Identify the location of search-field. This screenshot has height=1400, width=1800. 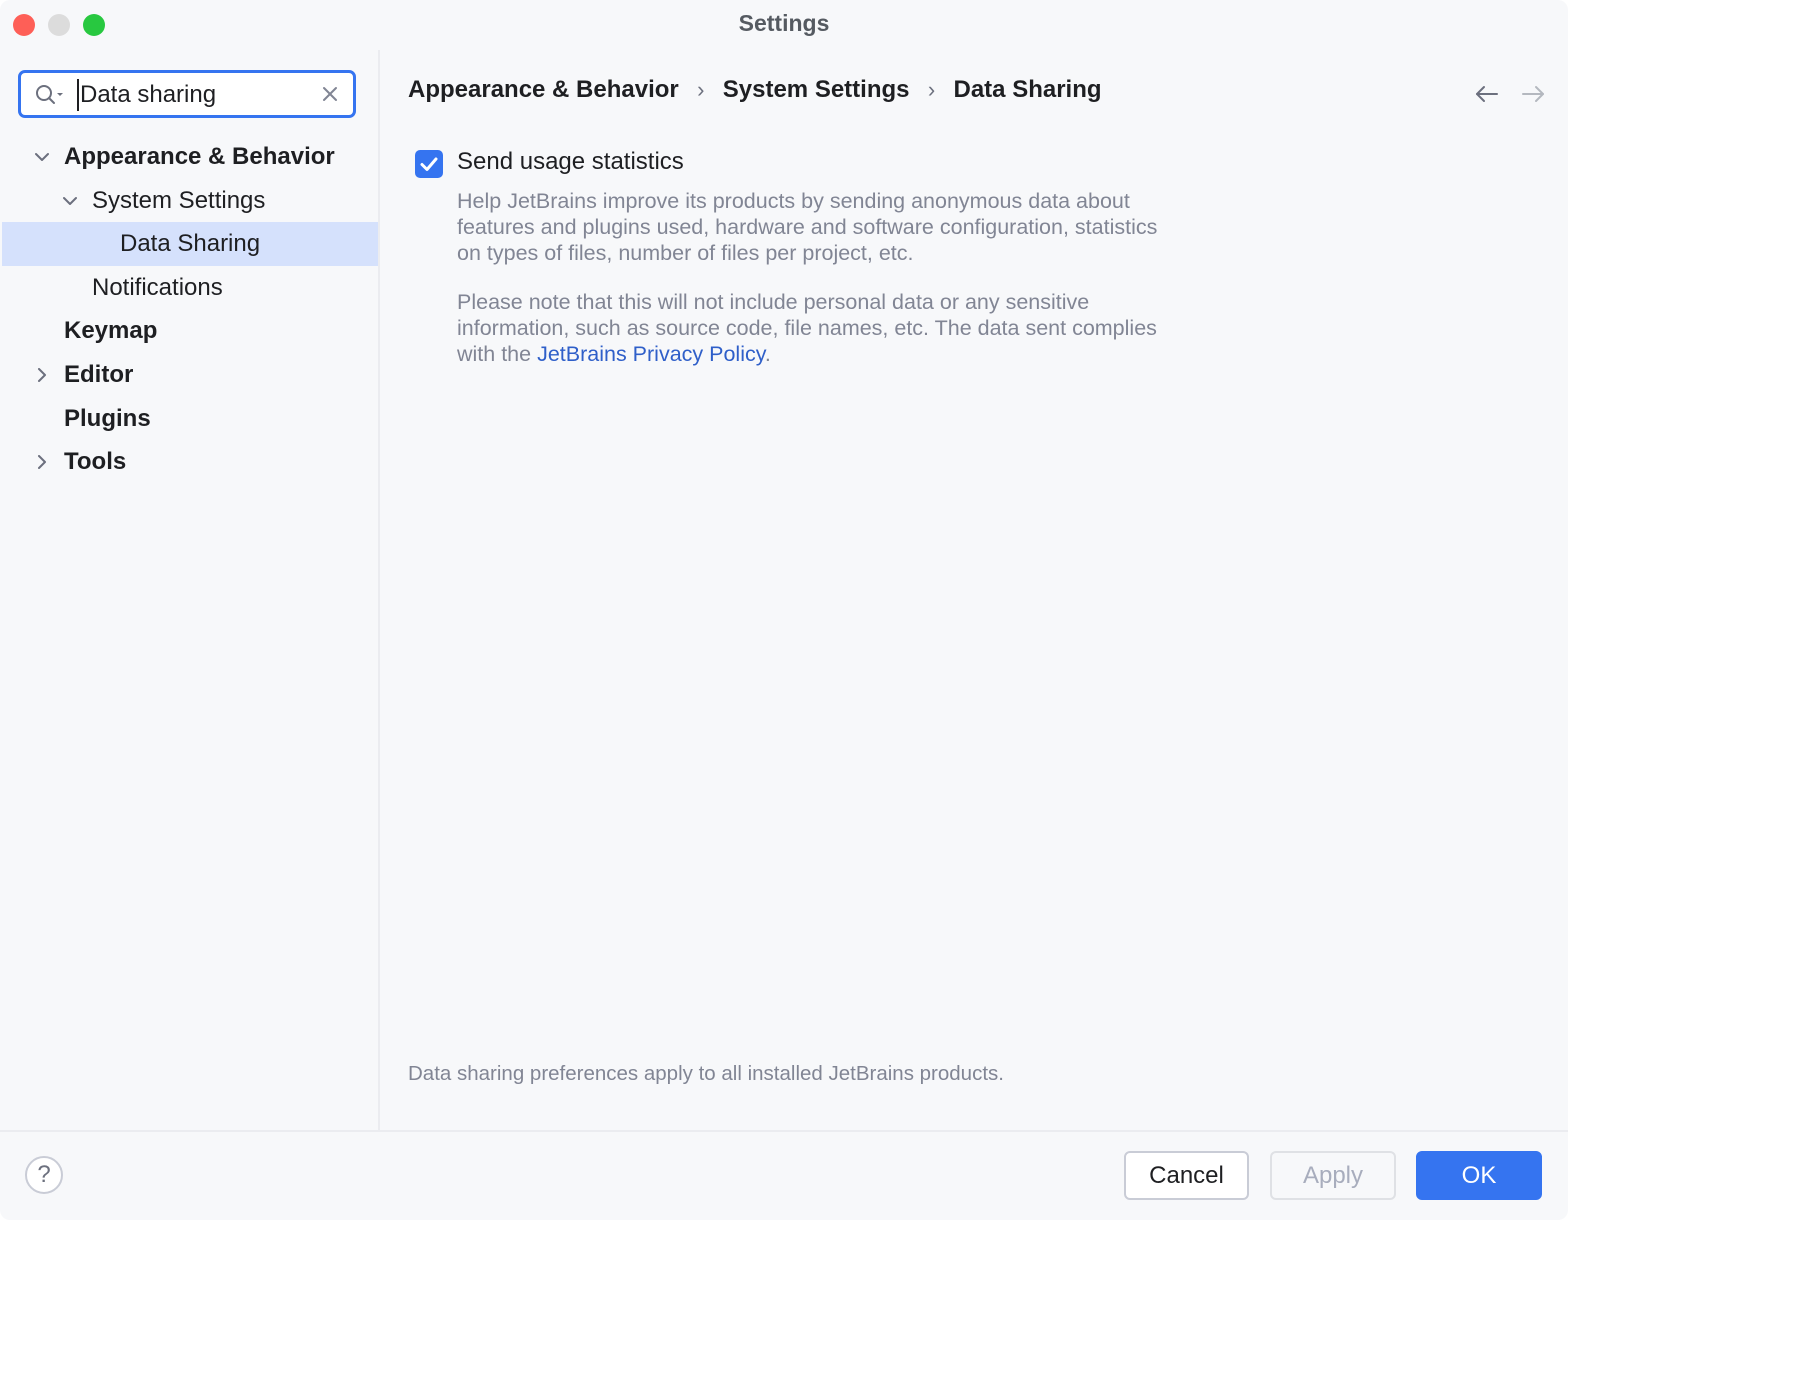
(187, 94).